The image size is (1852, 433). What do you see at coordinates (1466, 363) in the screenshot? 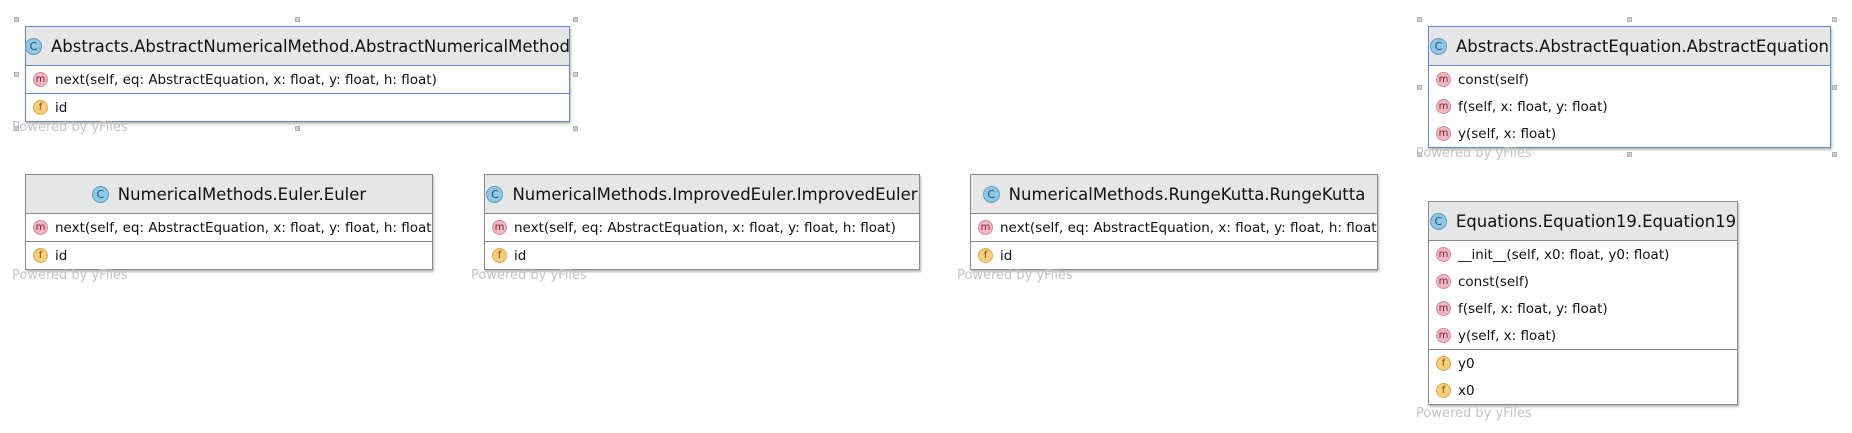
I see `field-name: y0` at bounding box center [1466, 363].